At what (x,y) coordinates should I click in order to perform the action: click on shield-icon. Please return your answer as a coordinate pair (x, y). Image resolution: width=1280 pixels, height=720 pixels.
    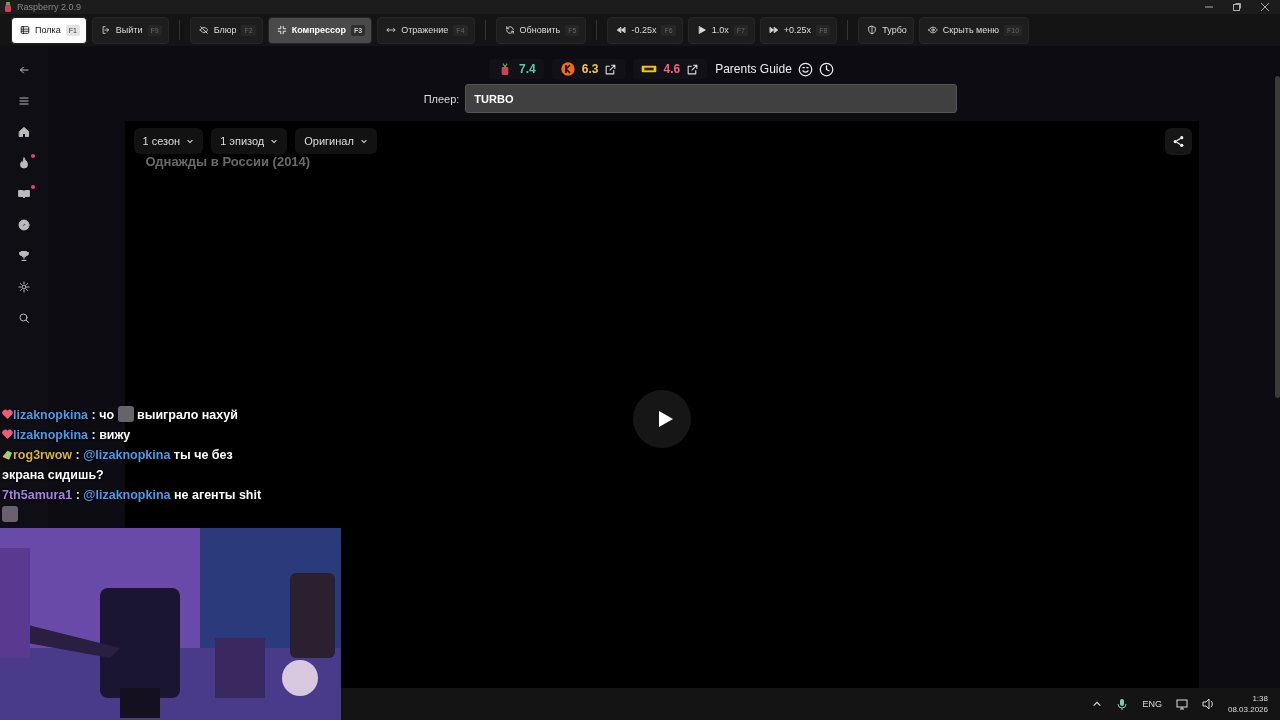
    Looking at the image, I should click on (872, 30).